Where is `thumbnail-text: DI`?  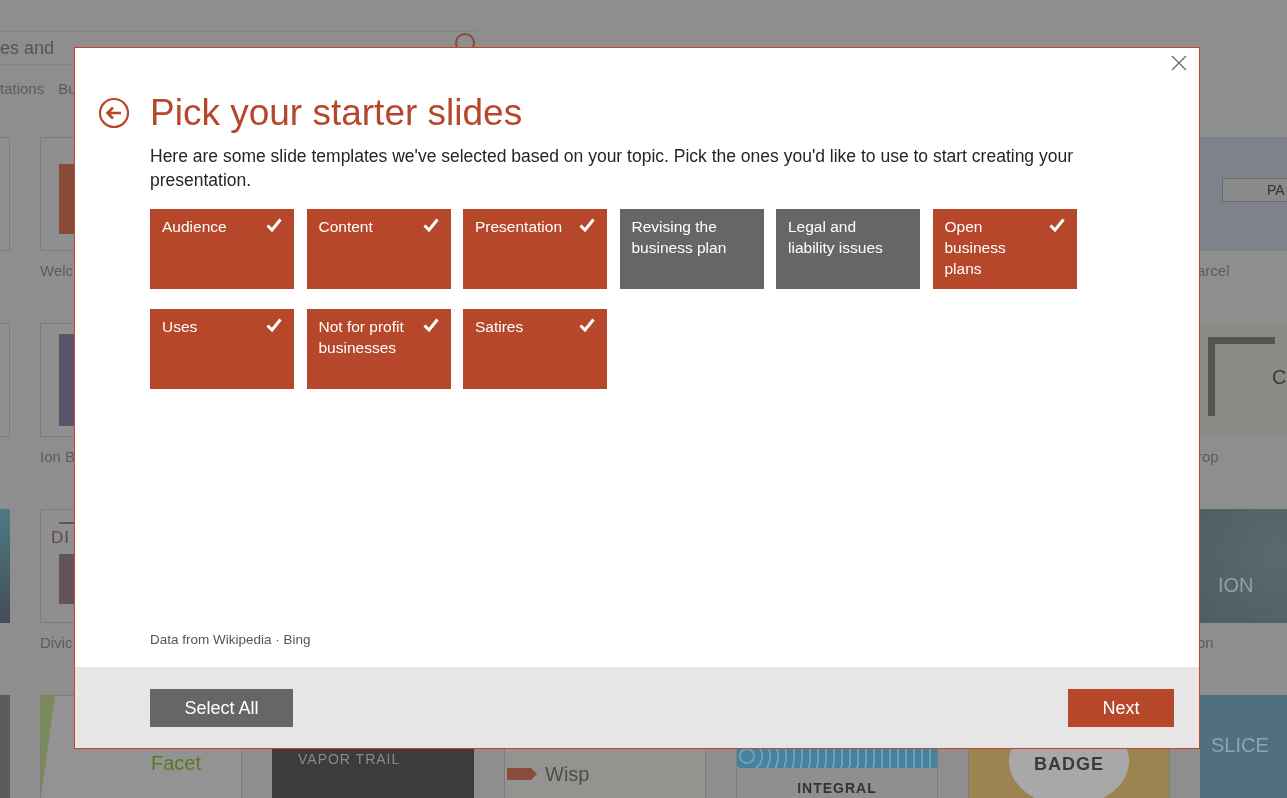 thumbnail-text: DI is located at coordinates (61, 538).